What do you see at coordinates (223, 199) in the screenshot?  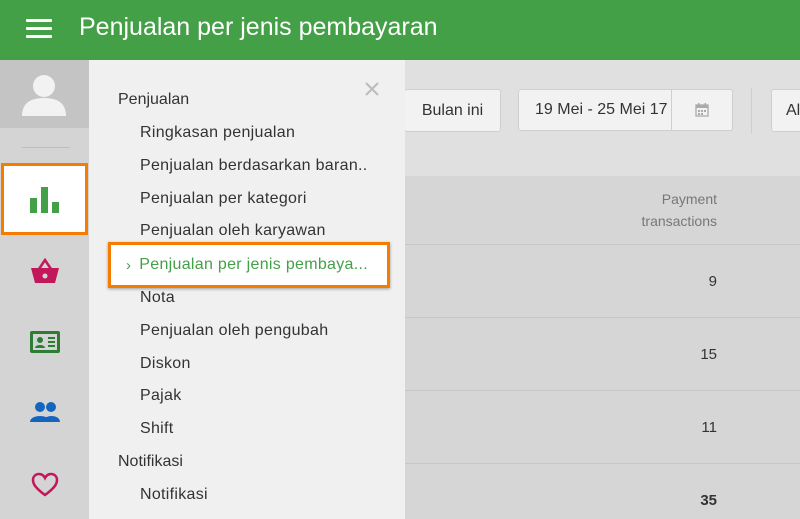 I see `menu-item-sales-by-category: Penjualan per kategori` at bounding box center [223, 199].